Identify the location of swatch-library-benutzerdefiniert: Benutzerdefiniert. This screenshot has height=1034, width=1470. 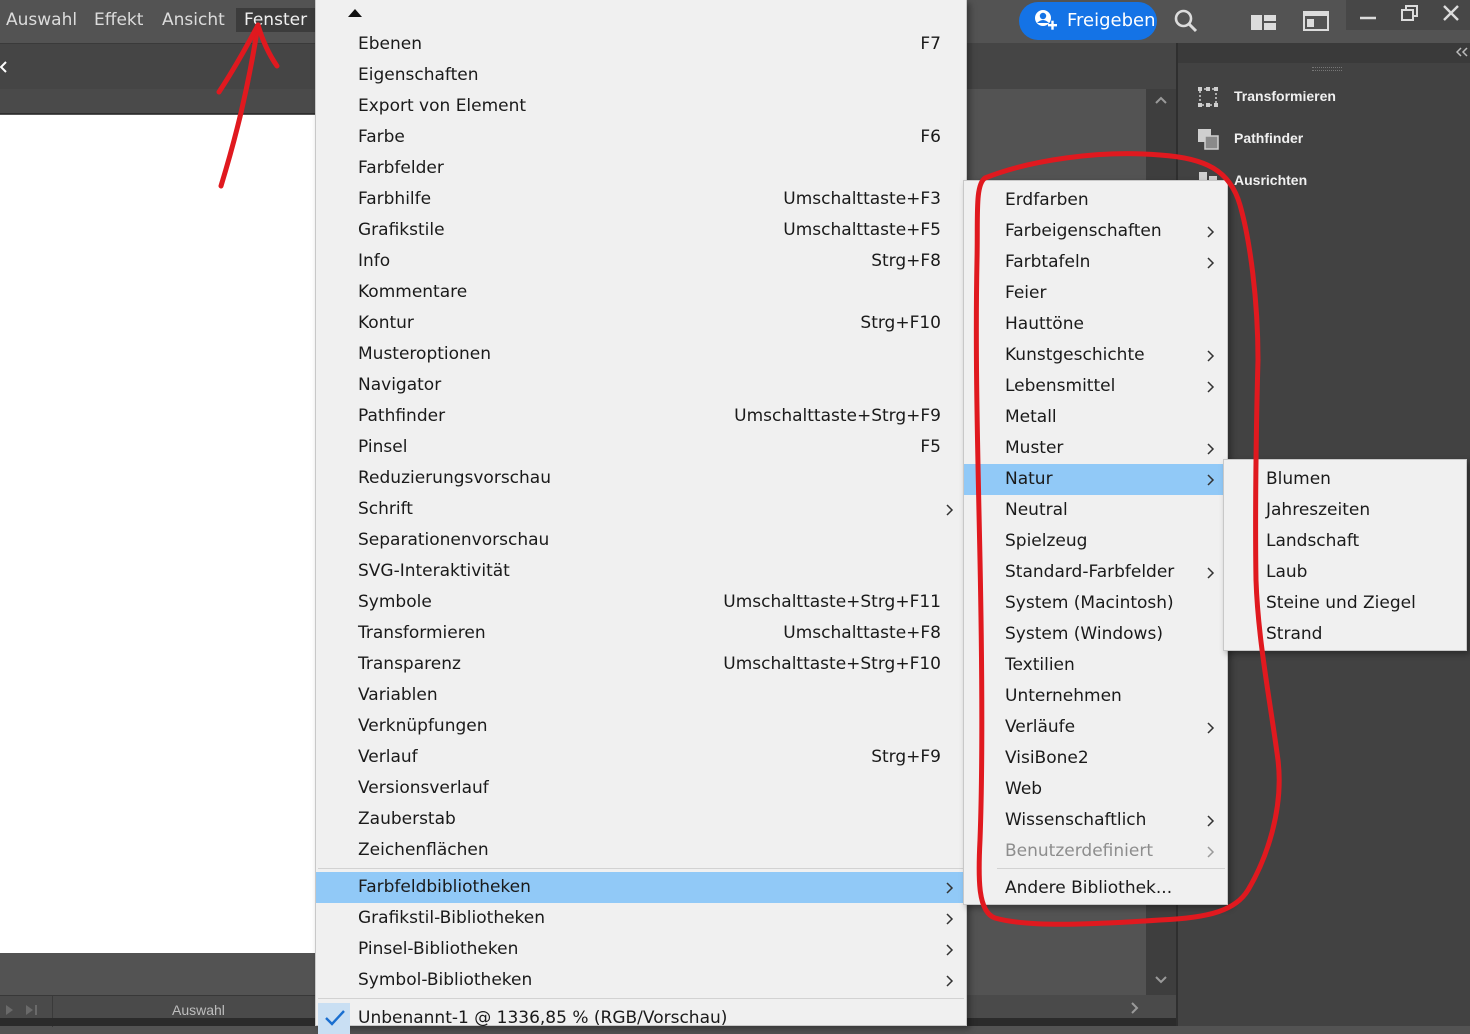
(1095, 851).